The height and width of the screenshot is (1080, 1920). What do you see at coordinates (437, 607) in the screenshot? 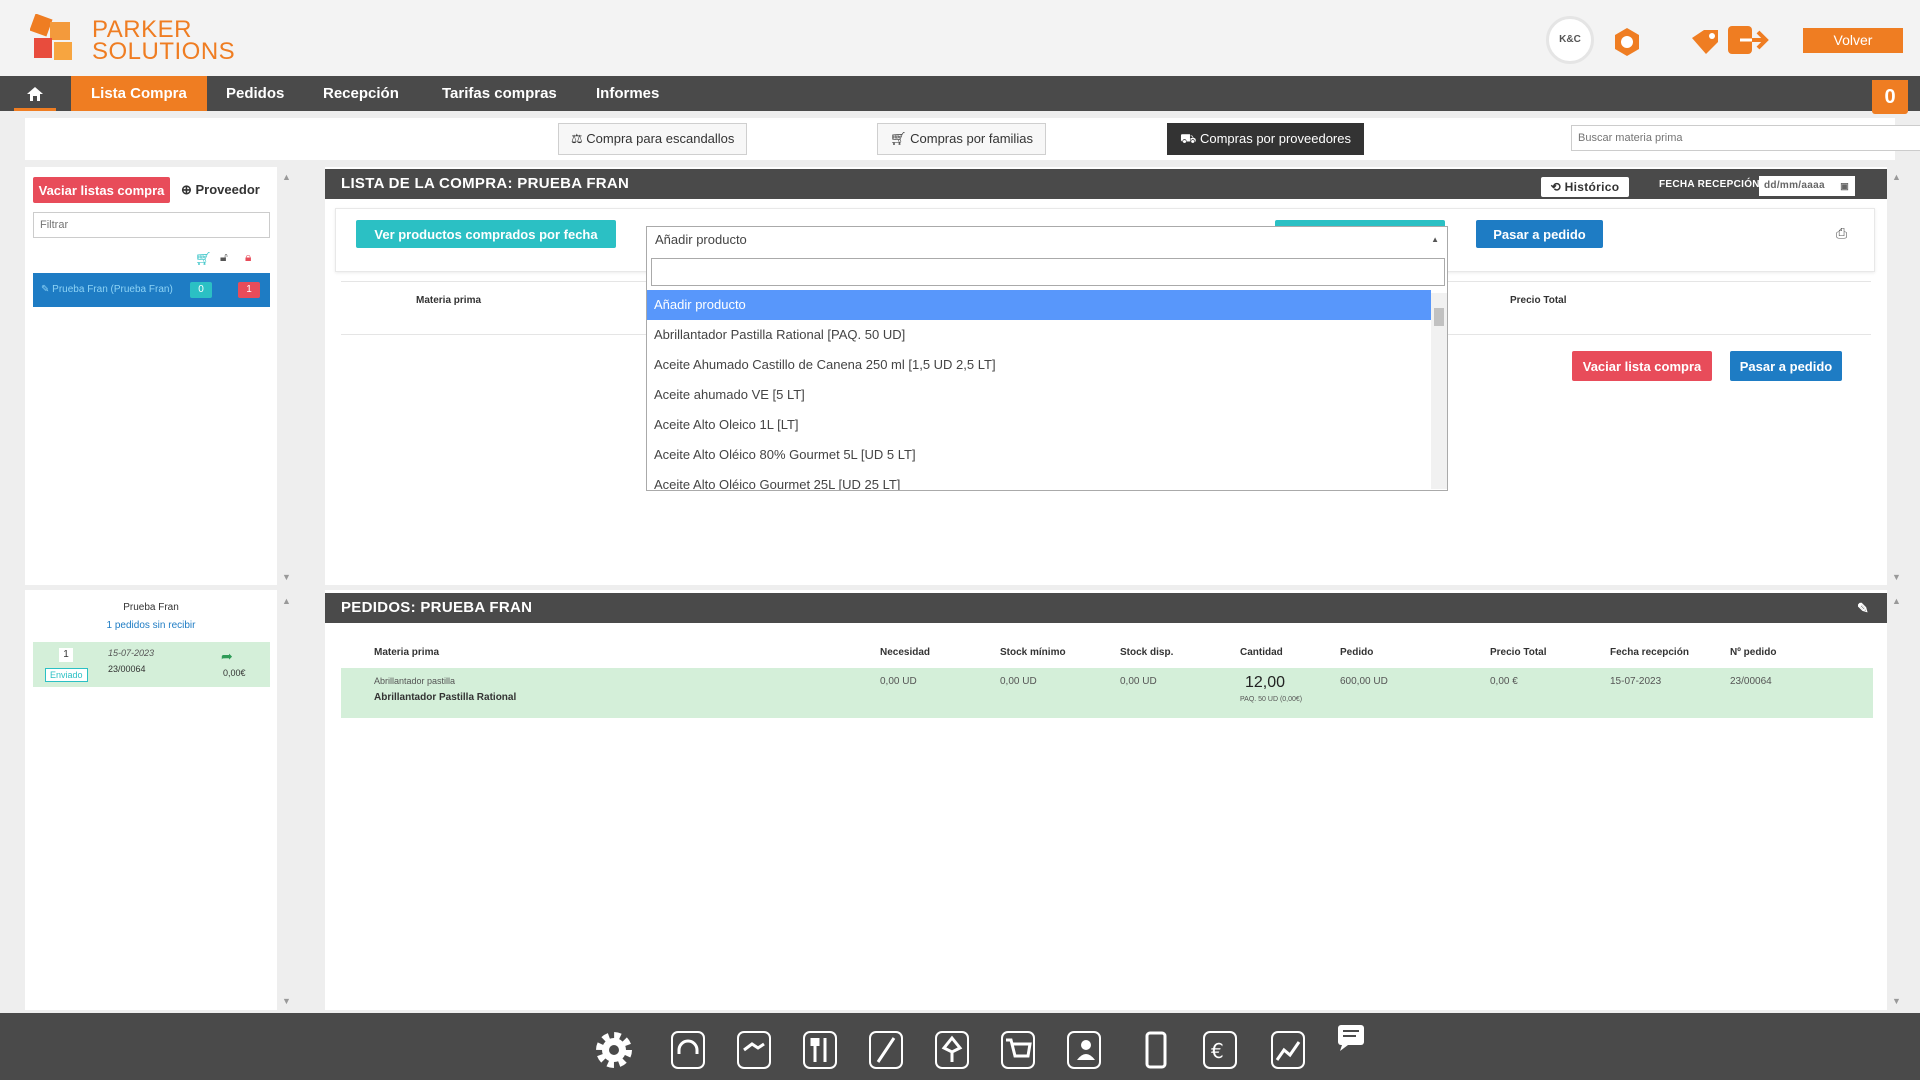
I see `pedidos-title: PEDIDOS: PRUEBA FRAN` at bounding box center [437, 607].